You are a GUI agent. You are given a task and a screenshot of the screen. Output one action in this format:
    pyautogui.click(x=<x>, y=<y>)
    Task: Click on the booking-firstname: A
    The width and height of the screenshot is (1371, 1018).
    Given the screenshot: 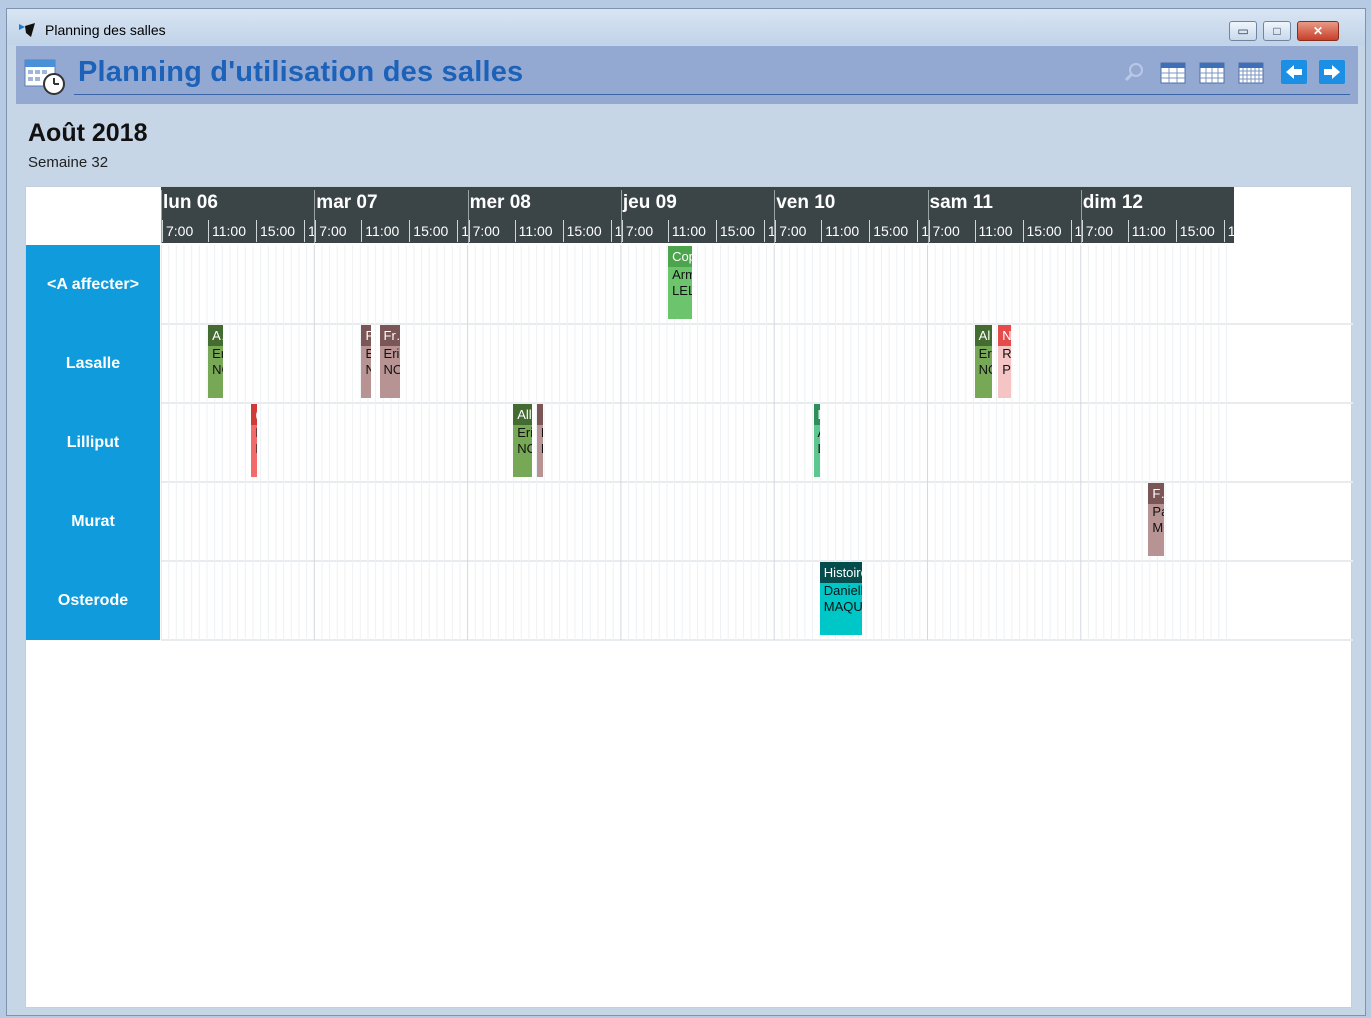 What is the action you would take?
    pyautogui.click(x=817, y=433)
    